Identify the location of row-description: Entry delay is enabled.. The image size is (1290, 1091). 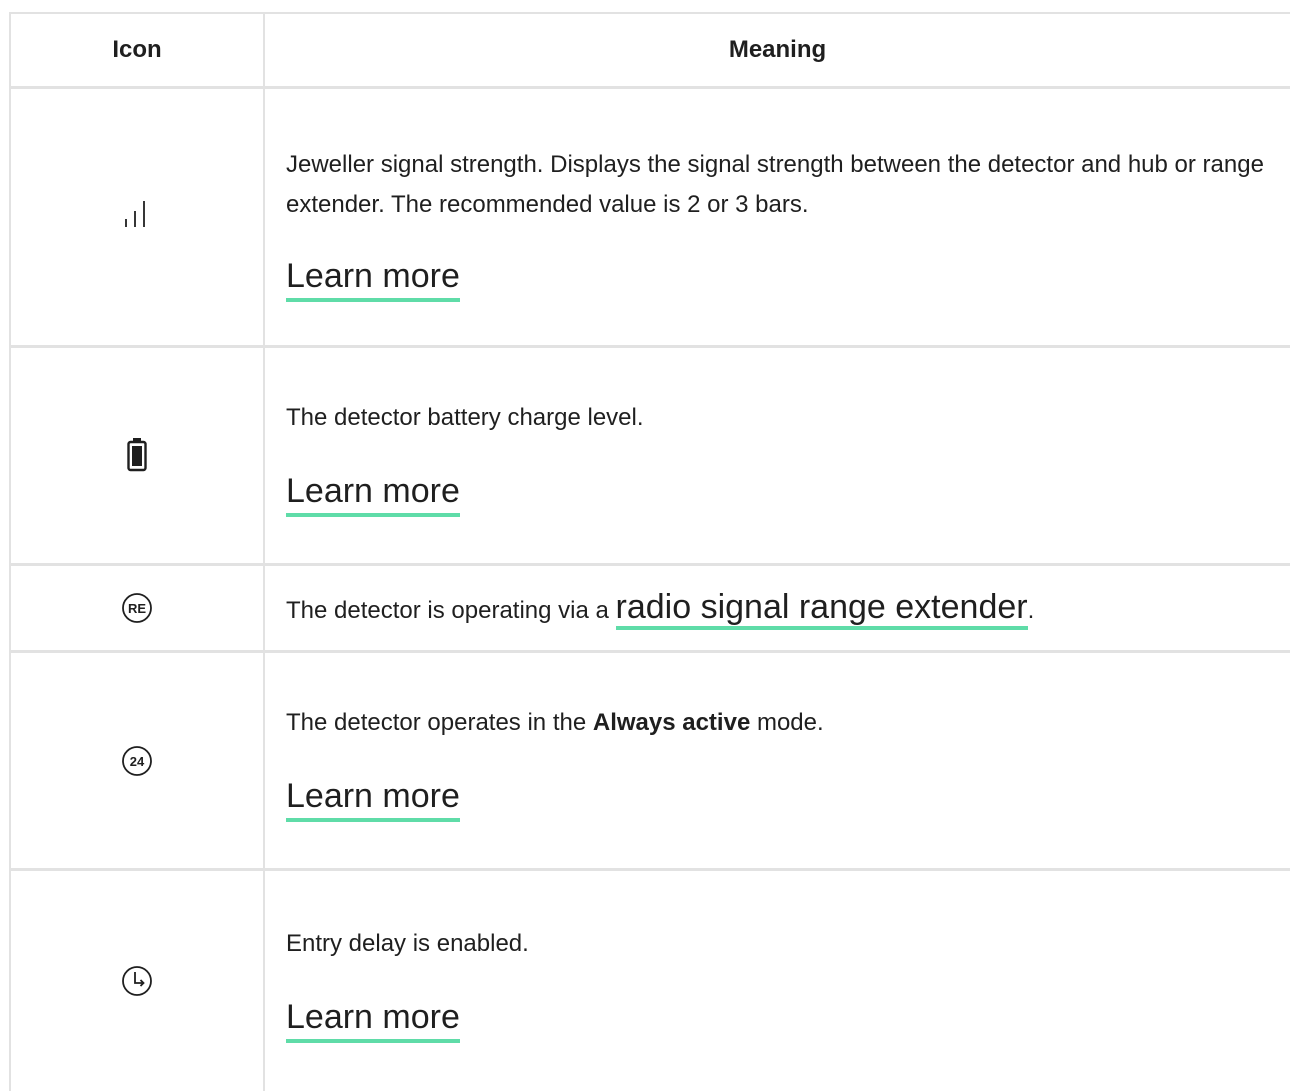
(407, 943).